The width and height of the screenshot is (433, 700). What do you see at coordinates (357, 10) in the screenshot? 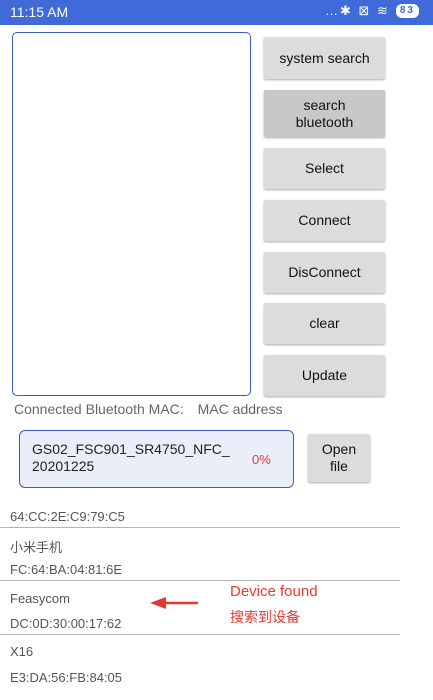
I see `connectivity-icons: …✱ ⊠ ≋` at bounding box center [357, 10].